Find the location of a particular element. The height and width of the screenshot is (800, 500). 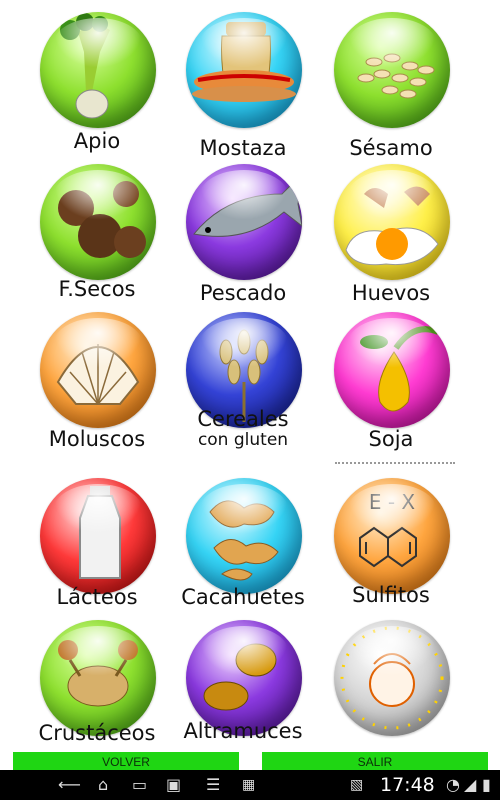

sulfite-code-text: E - X is located at coordinates (392, 502).